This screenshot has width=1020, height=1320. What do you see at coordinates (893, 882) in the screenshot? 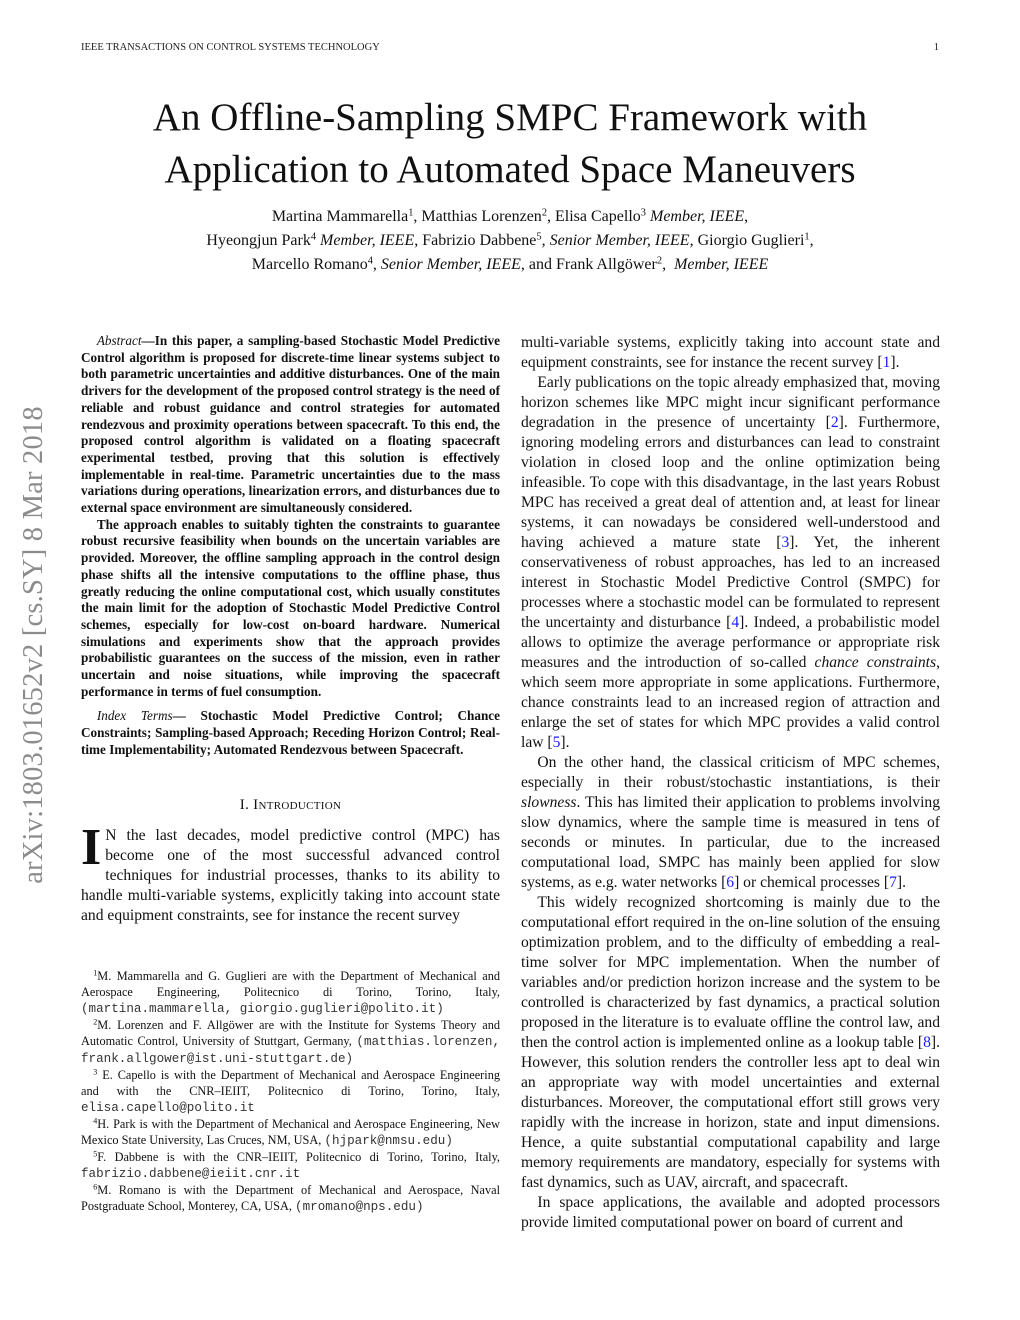
I see `citation-link: 7` at bounding box center [893, 882].